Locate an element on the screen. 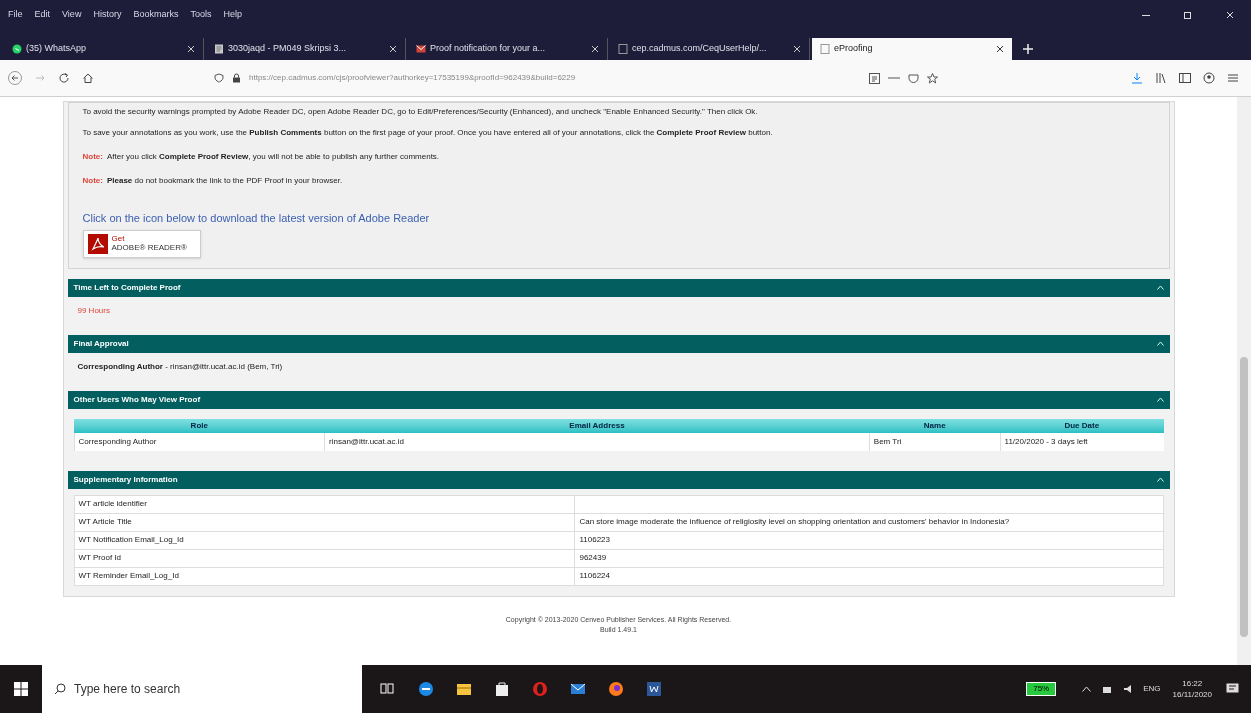 Image resolution: width=1251 pixels, height=713 pixels. menu-item: Help is located at coordinates (232, 15).